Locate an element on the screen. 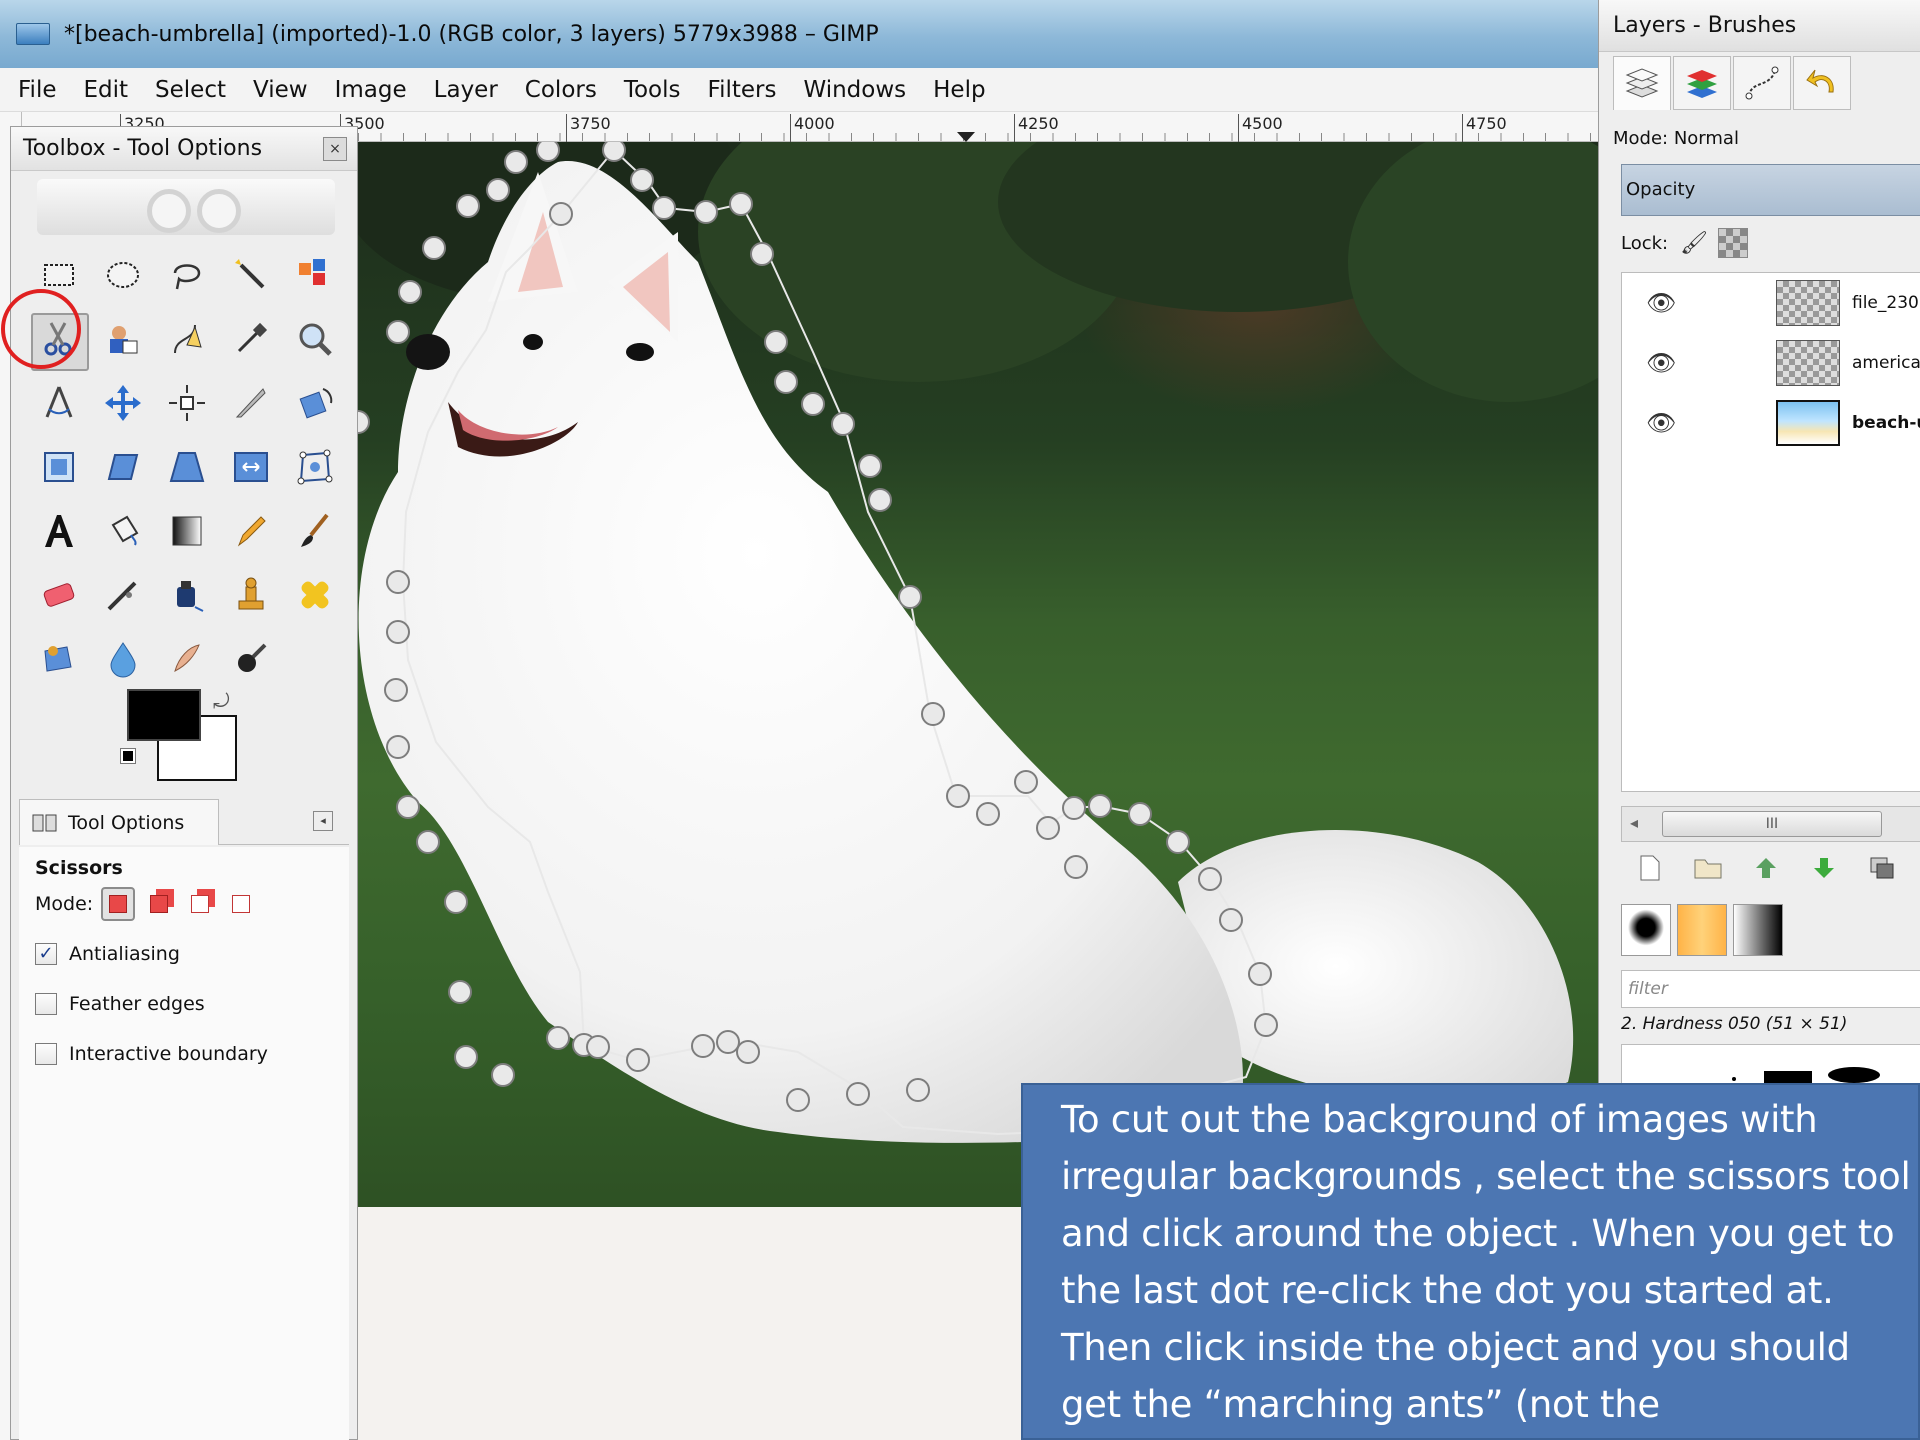  layer-row: 👁 file_2302 is located at coordinates (1771, 303).